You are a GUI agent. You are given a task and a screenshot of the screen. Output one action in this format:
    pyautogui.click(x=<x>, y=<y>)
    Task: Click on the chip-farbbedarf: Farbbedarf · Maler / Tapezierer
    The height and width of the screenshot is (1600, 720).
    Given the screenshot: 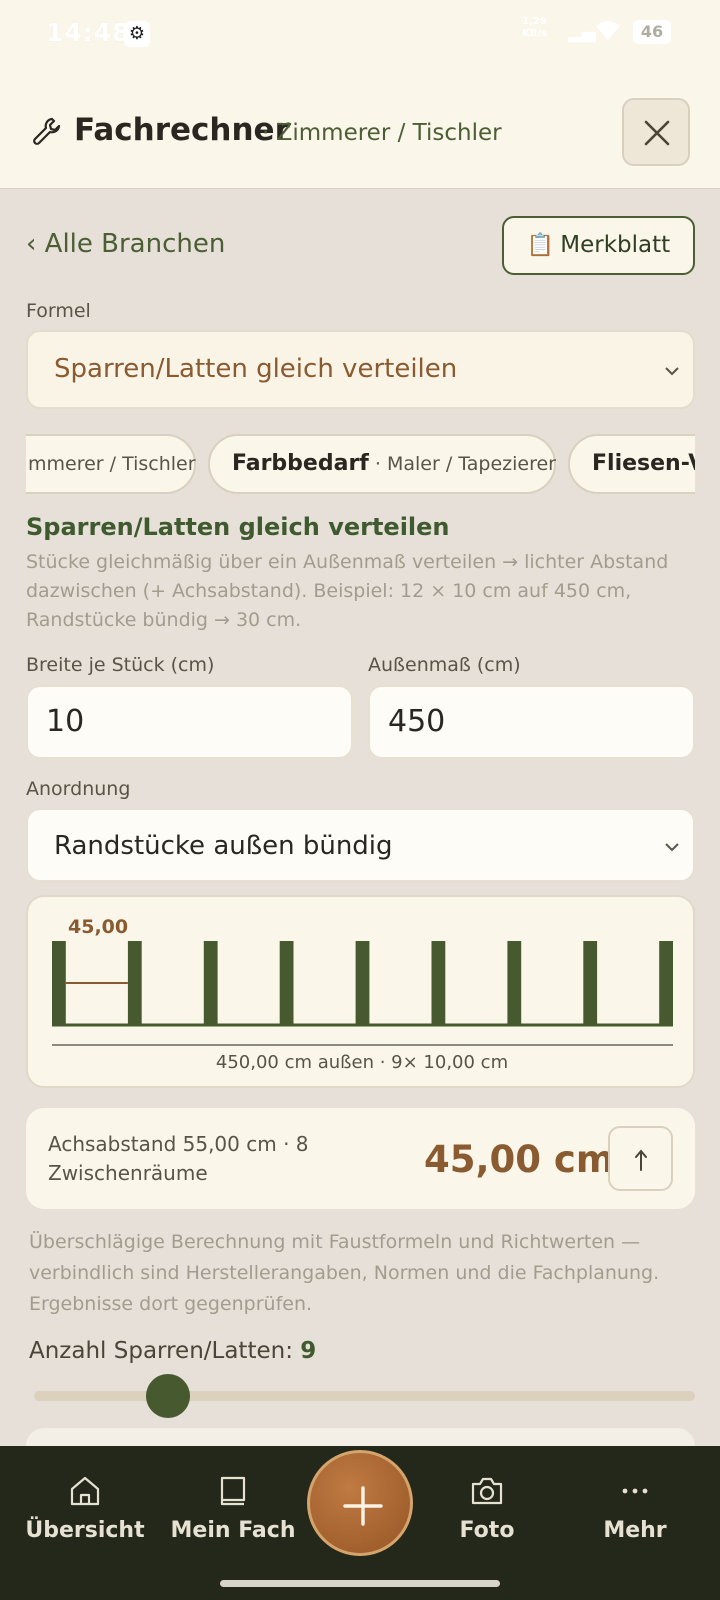 What is the action you would take?
    pyautogui.click(x=382, y=464)
    